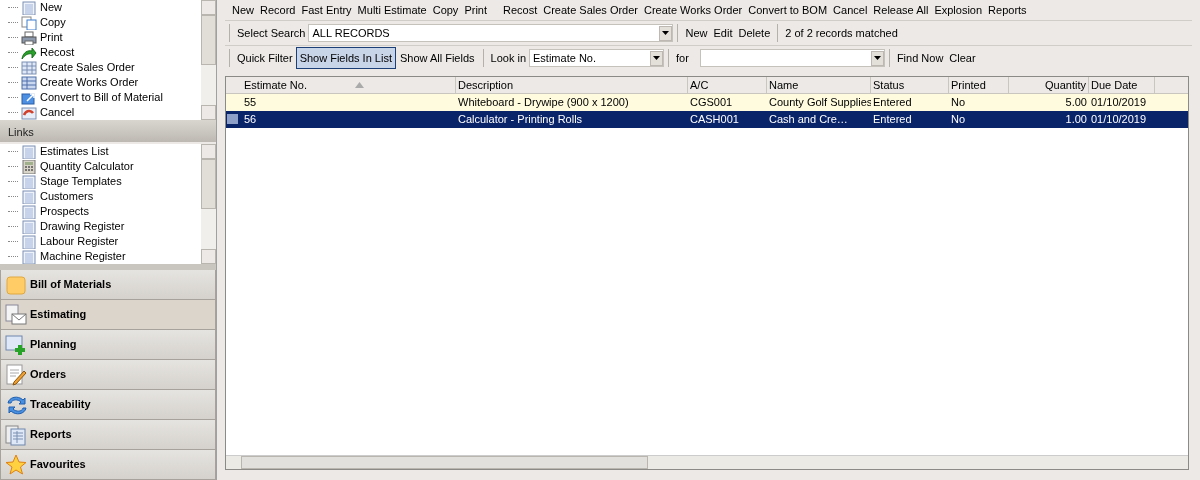  Describe the element at coordinates (819, 85) in the screenshot. I see `column-header: Name` at that location.